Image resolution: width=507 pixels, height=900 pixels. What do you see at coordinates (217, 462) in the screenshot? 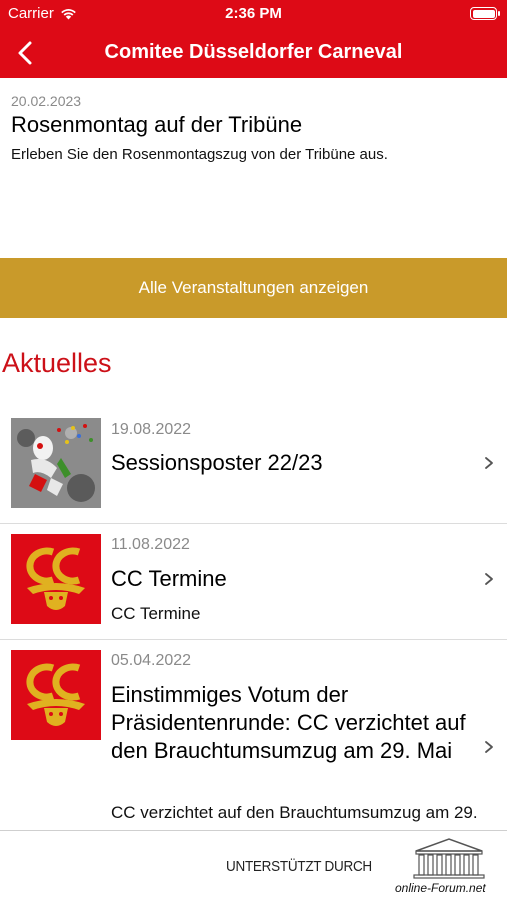
I see `news-title: Sessionsposter 22/23` at bounding box center [217, 462].